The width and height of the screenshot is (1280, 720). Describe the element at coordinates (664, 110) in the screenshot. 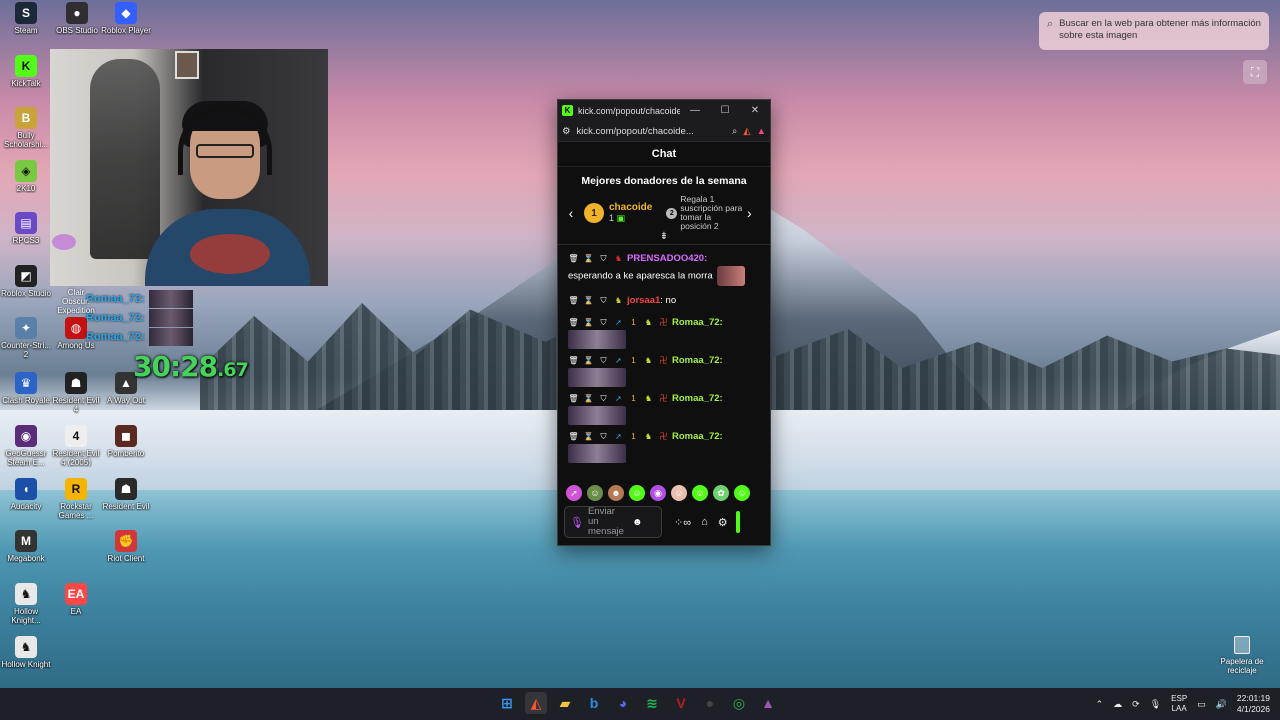

I see `popup-titlebar: K kick.com/popout/chacoide/... — ☐ ✕` at that location.